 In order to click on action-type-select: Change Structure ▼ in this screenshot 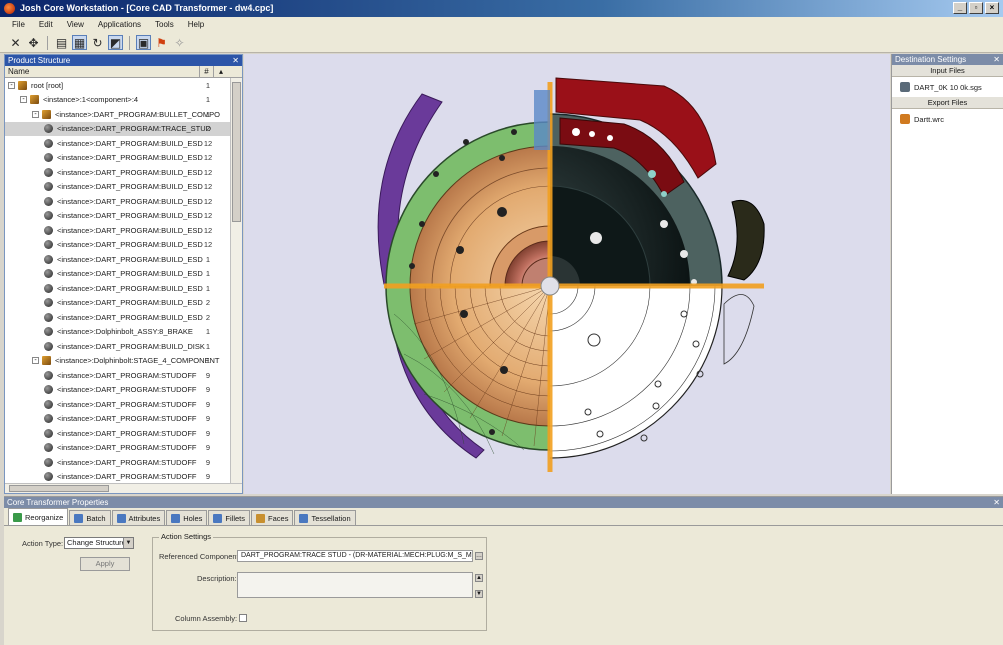, I will do `click(99, 543)`.